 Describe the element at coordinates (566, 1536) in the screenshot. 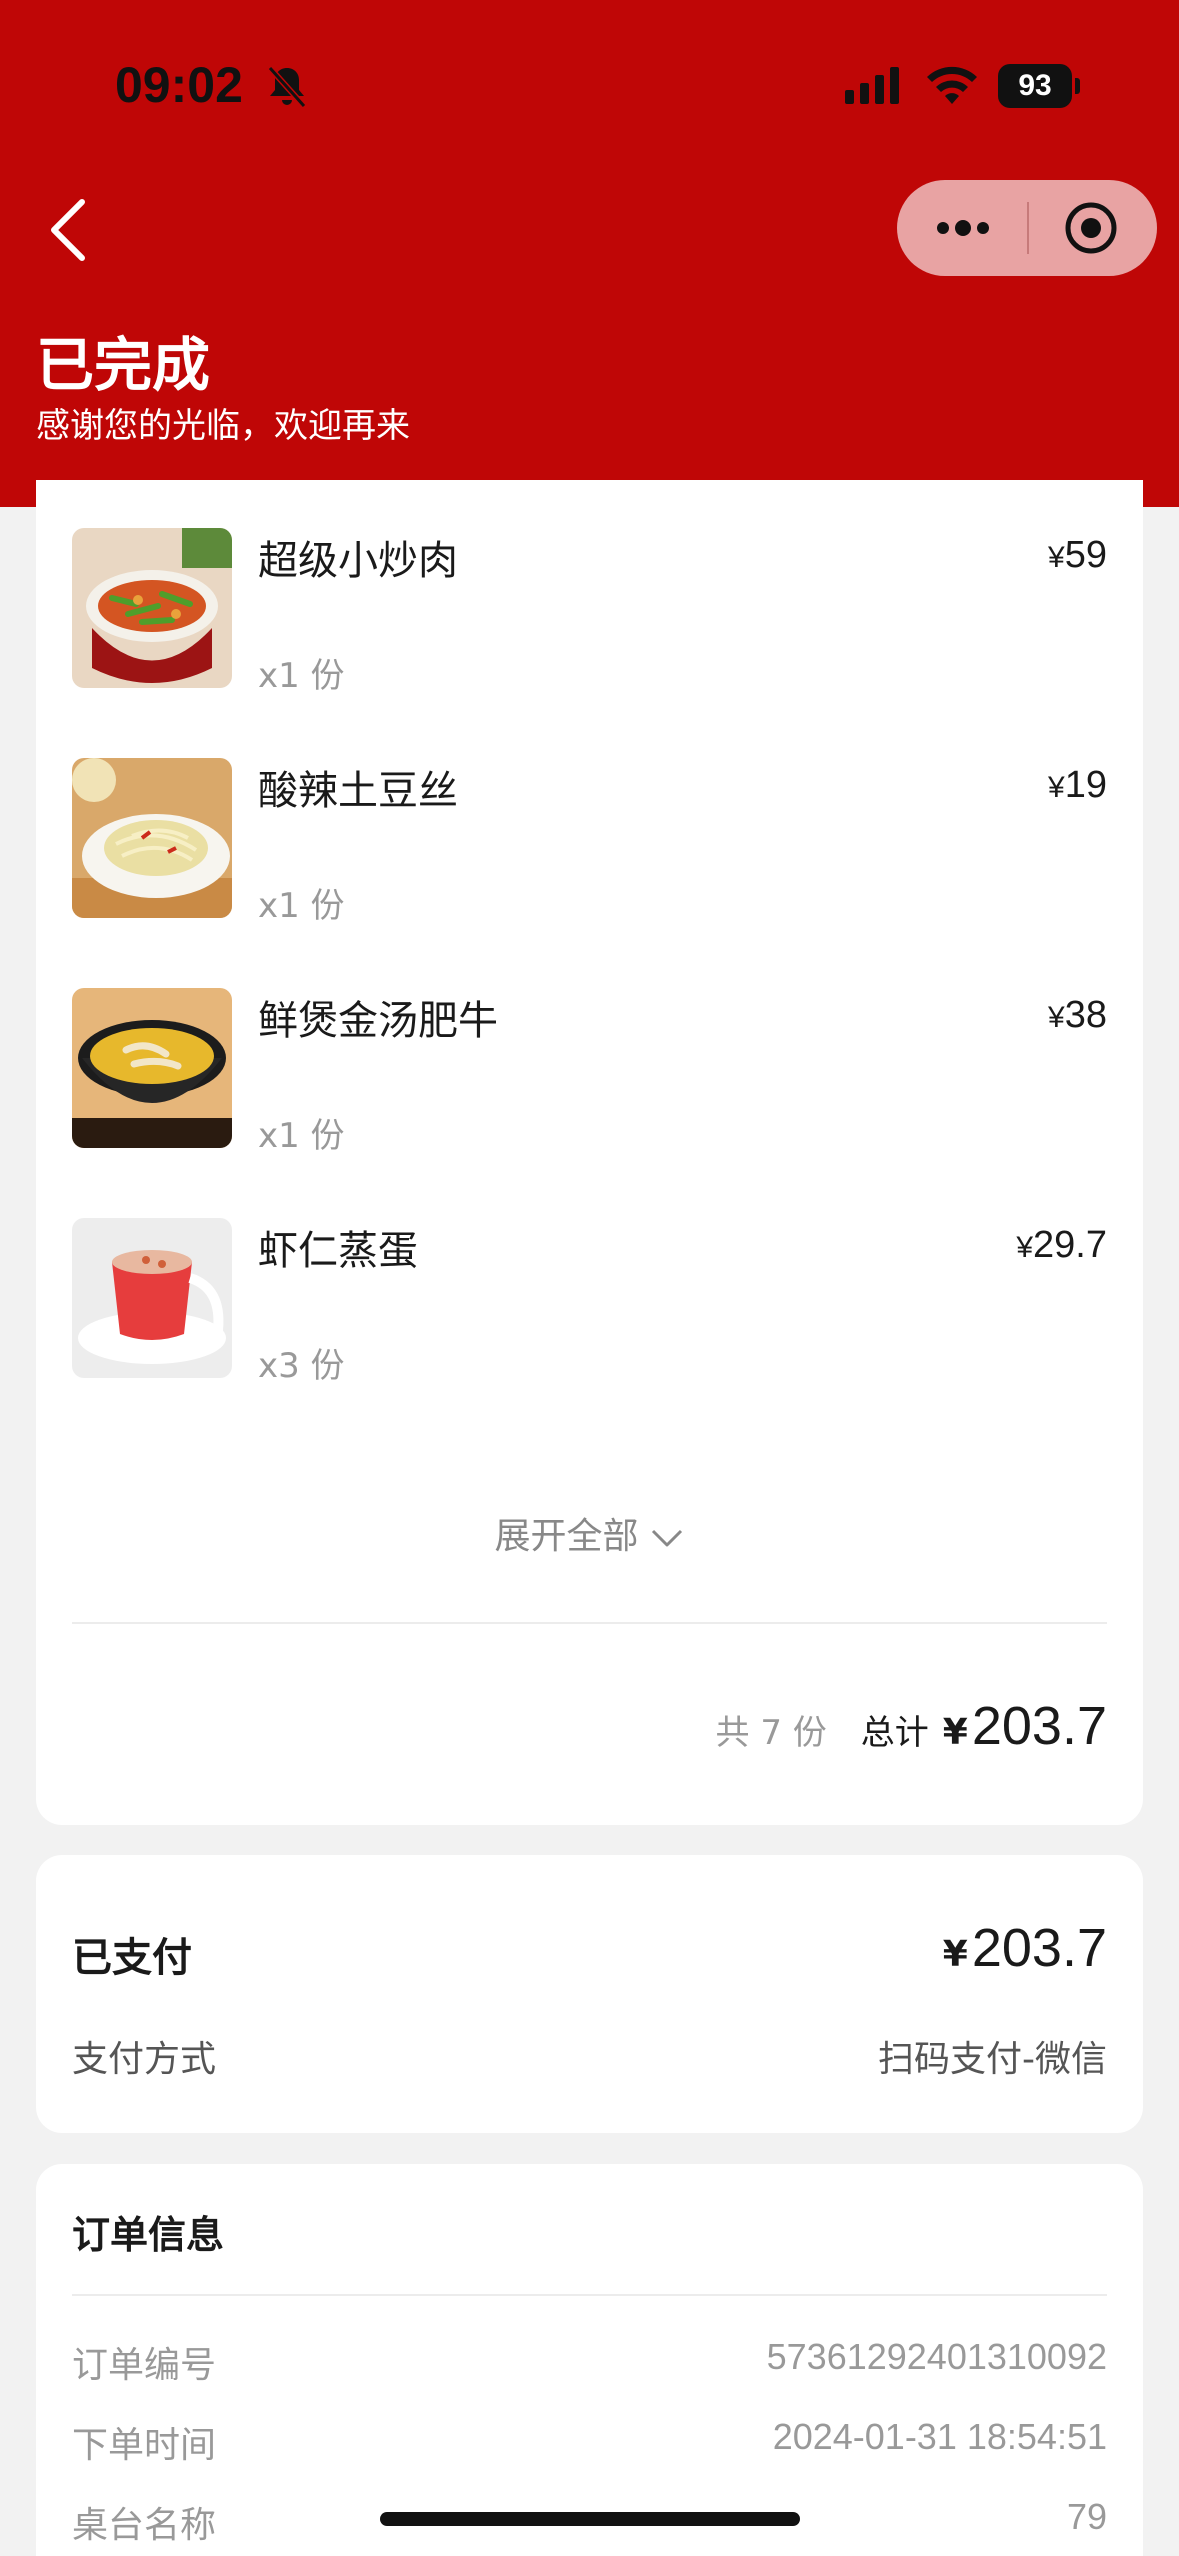

I see `expand-all-label: 展开全部` at that location.